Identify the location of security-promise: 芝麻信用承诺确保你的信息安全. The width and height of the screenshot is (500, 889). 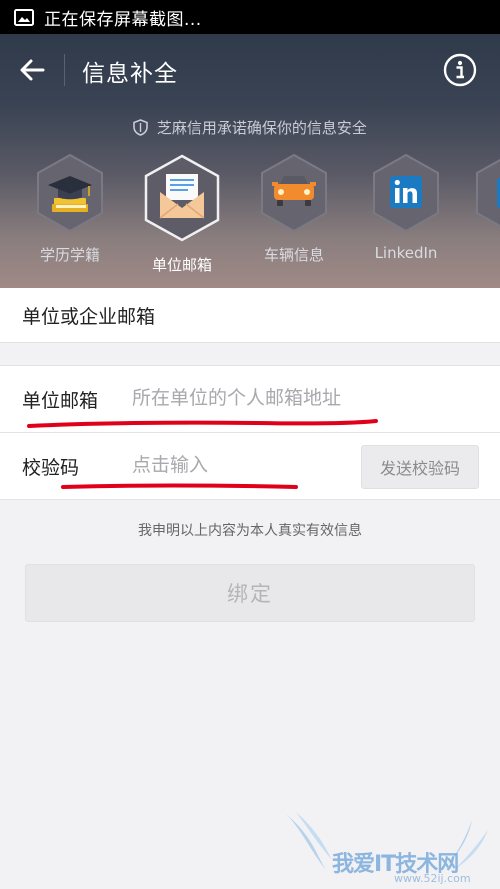
(250, 127).